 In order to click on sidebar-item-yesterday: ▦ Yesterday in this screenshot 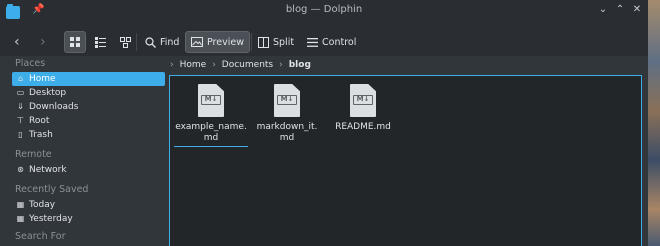, I will do `click(75, 219)`.